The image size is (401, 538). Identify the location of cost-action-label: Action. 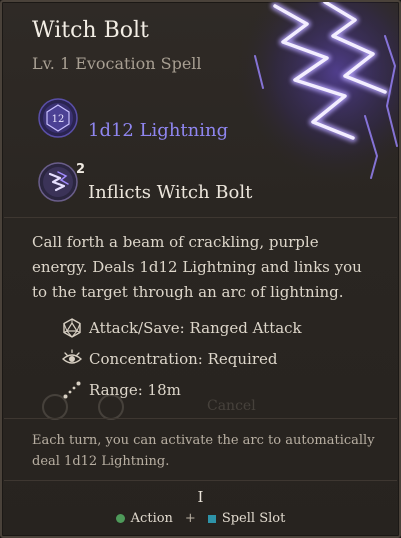
(151, 518).